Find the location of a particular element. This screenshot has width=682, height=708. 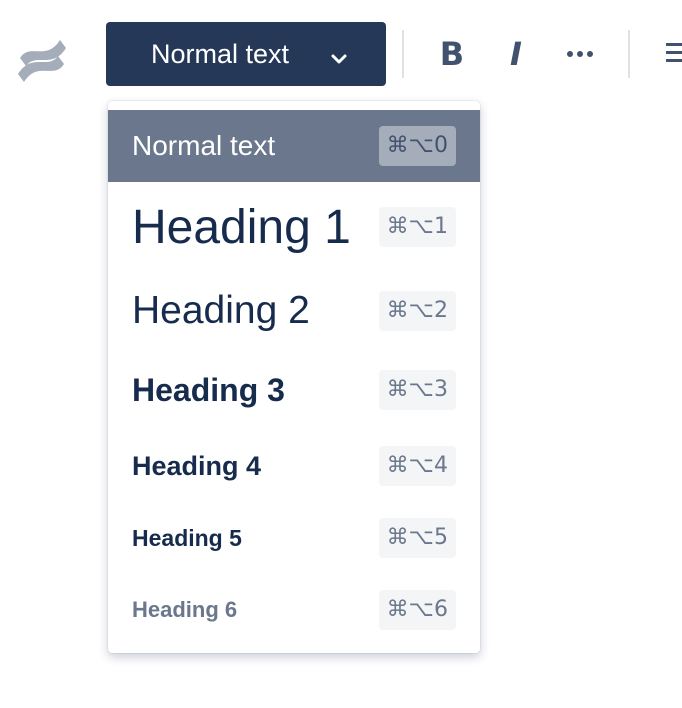

italic-icon: I is located at coordinates (516, 54).